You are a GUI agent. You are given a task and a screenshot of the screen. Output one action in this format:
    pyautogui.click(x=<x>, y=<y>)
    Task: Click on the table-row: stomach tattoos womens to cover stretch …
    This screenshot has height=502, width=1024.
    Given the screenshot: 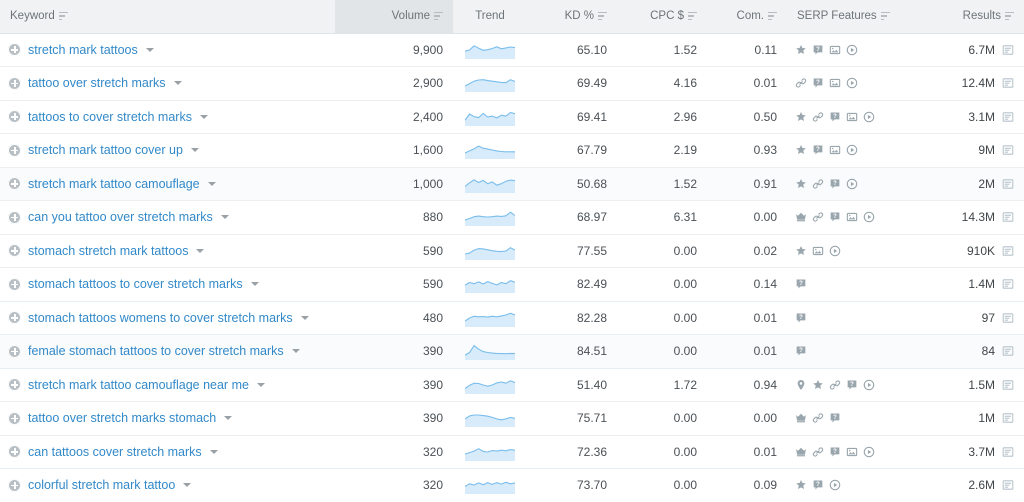 What is the action you would take?
    pyautogui.click(x=512, y=318)
    